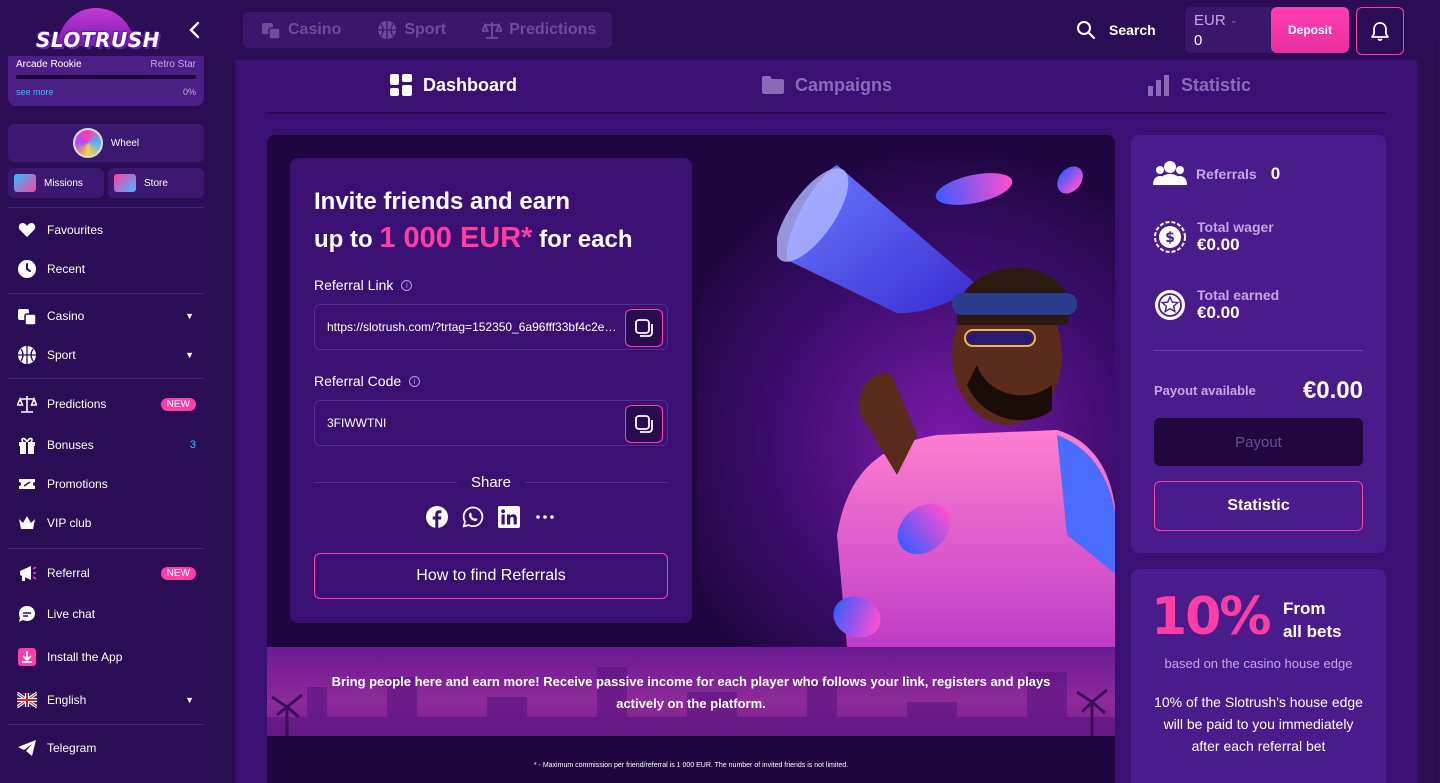  I want to click on logo-row: SLOTRUSH, so click(106, 30).